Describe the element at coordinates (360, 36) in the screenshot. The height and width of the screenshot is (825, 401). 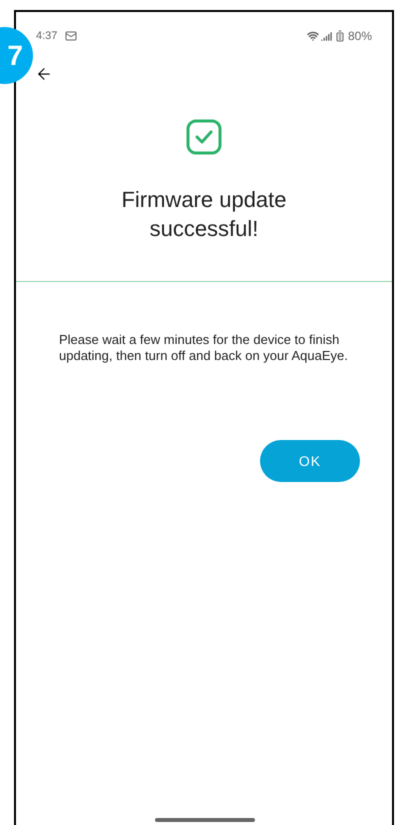
I see `battery-percent: 80%` at that location.